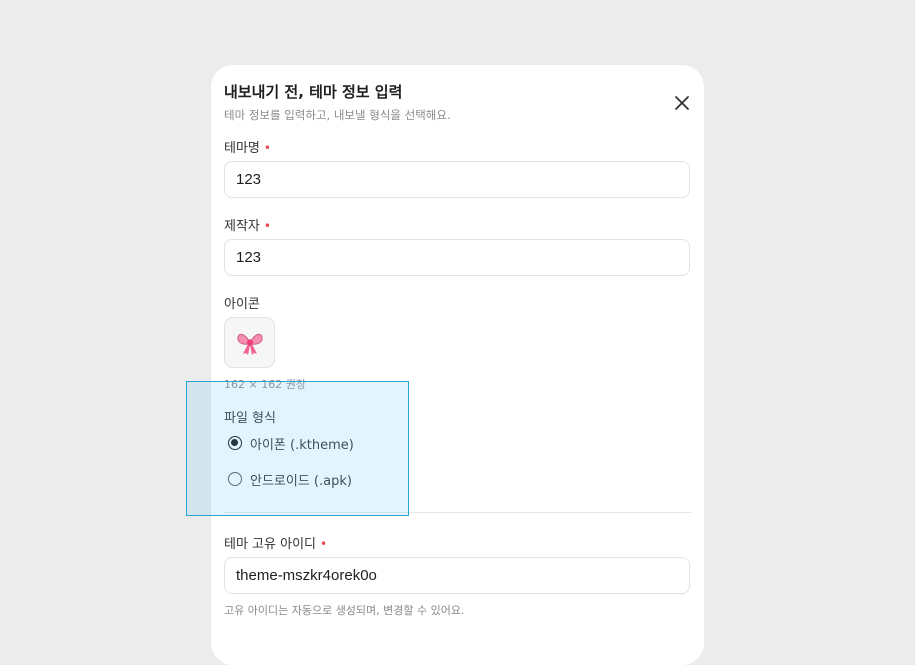 The width and height of the screenshot is (915, 665). Describe the element at coordinates (337, 115) in the screenshot. I see `dialog-subtitle: 테마 정보를 입력하고, 내보낼 형식을 선택해요.` at that location.